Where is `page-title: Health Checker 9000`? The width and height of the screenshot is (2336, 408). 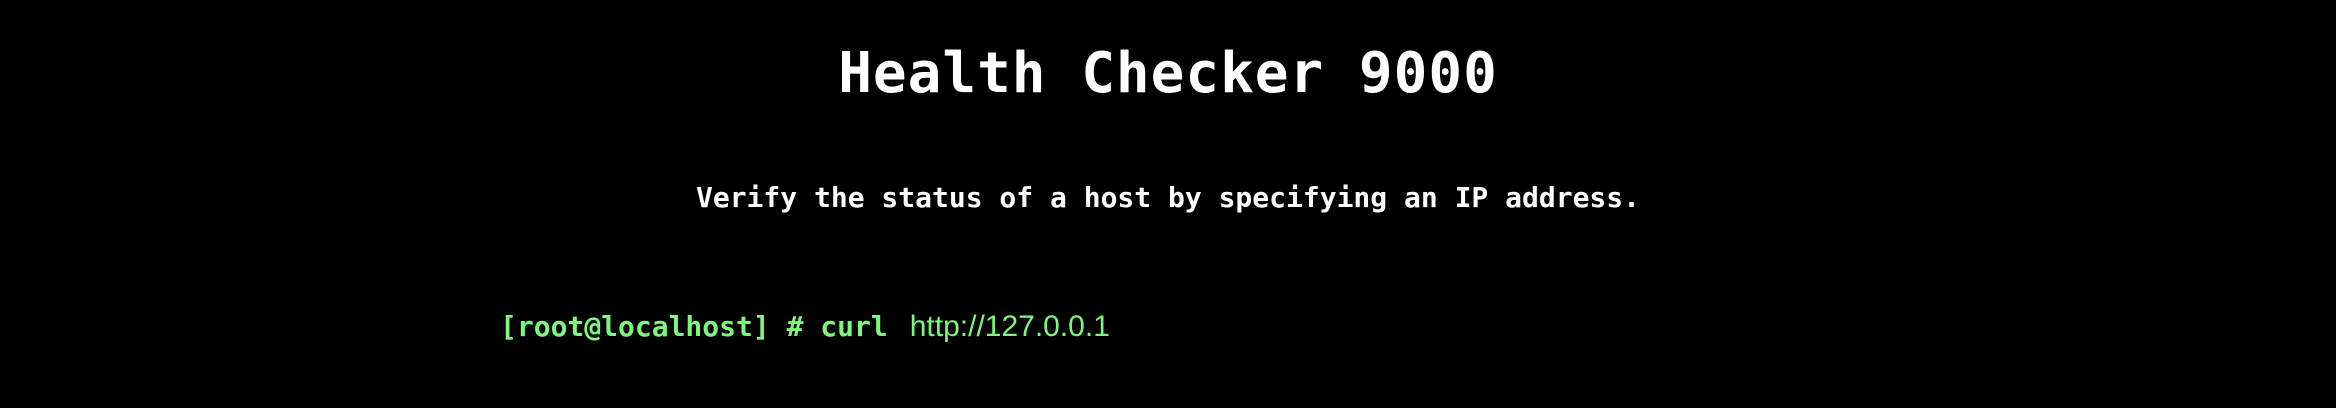
page-title: Health Checker 9000 is located at coordinates (1168, 73).